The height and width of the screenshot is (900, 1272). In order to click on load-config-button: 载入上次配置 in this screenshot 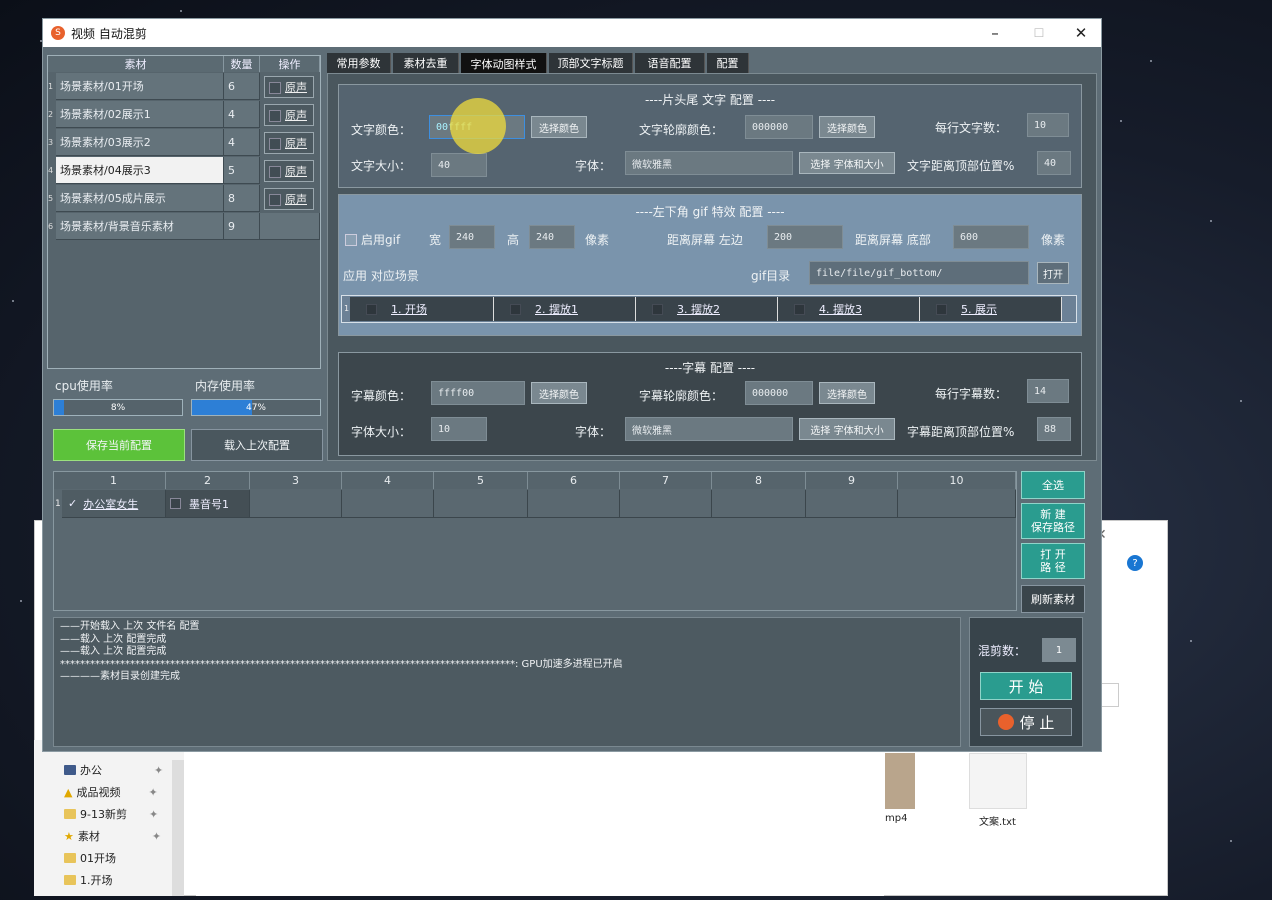, I will do `click(257, 445)`.